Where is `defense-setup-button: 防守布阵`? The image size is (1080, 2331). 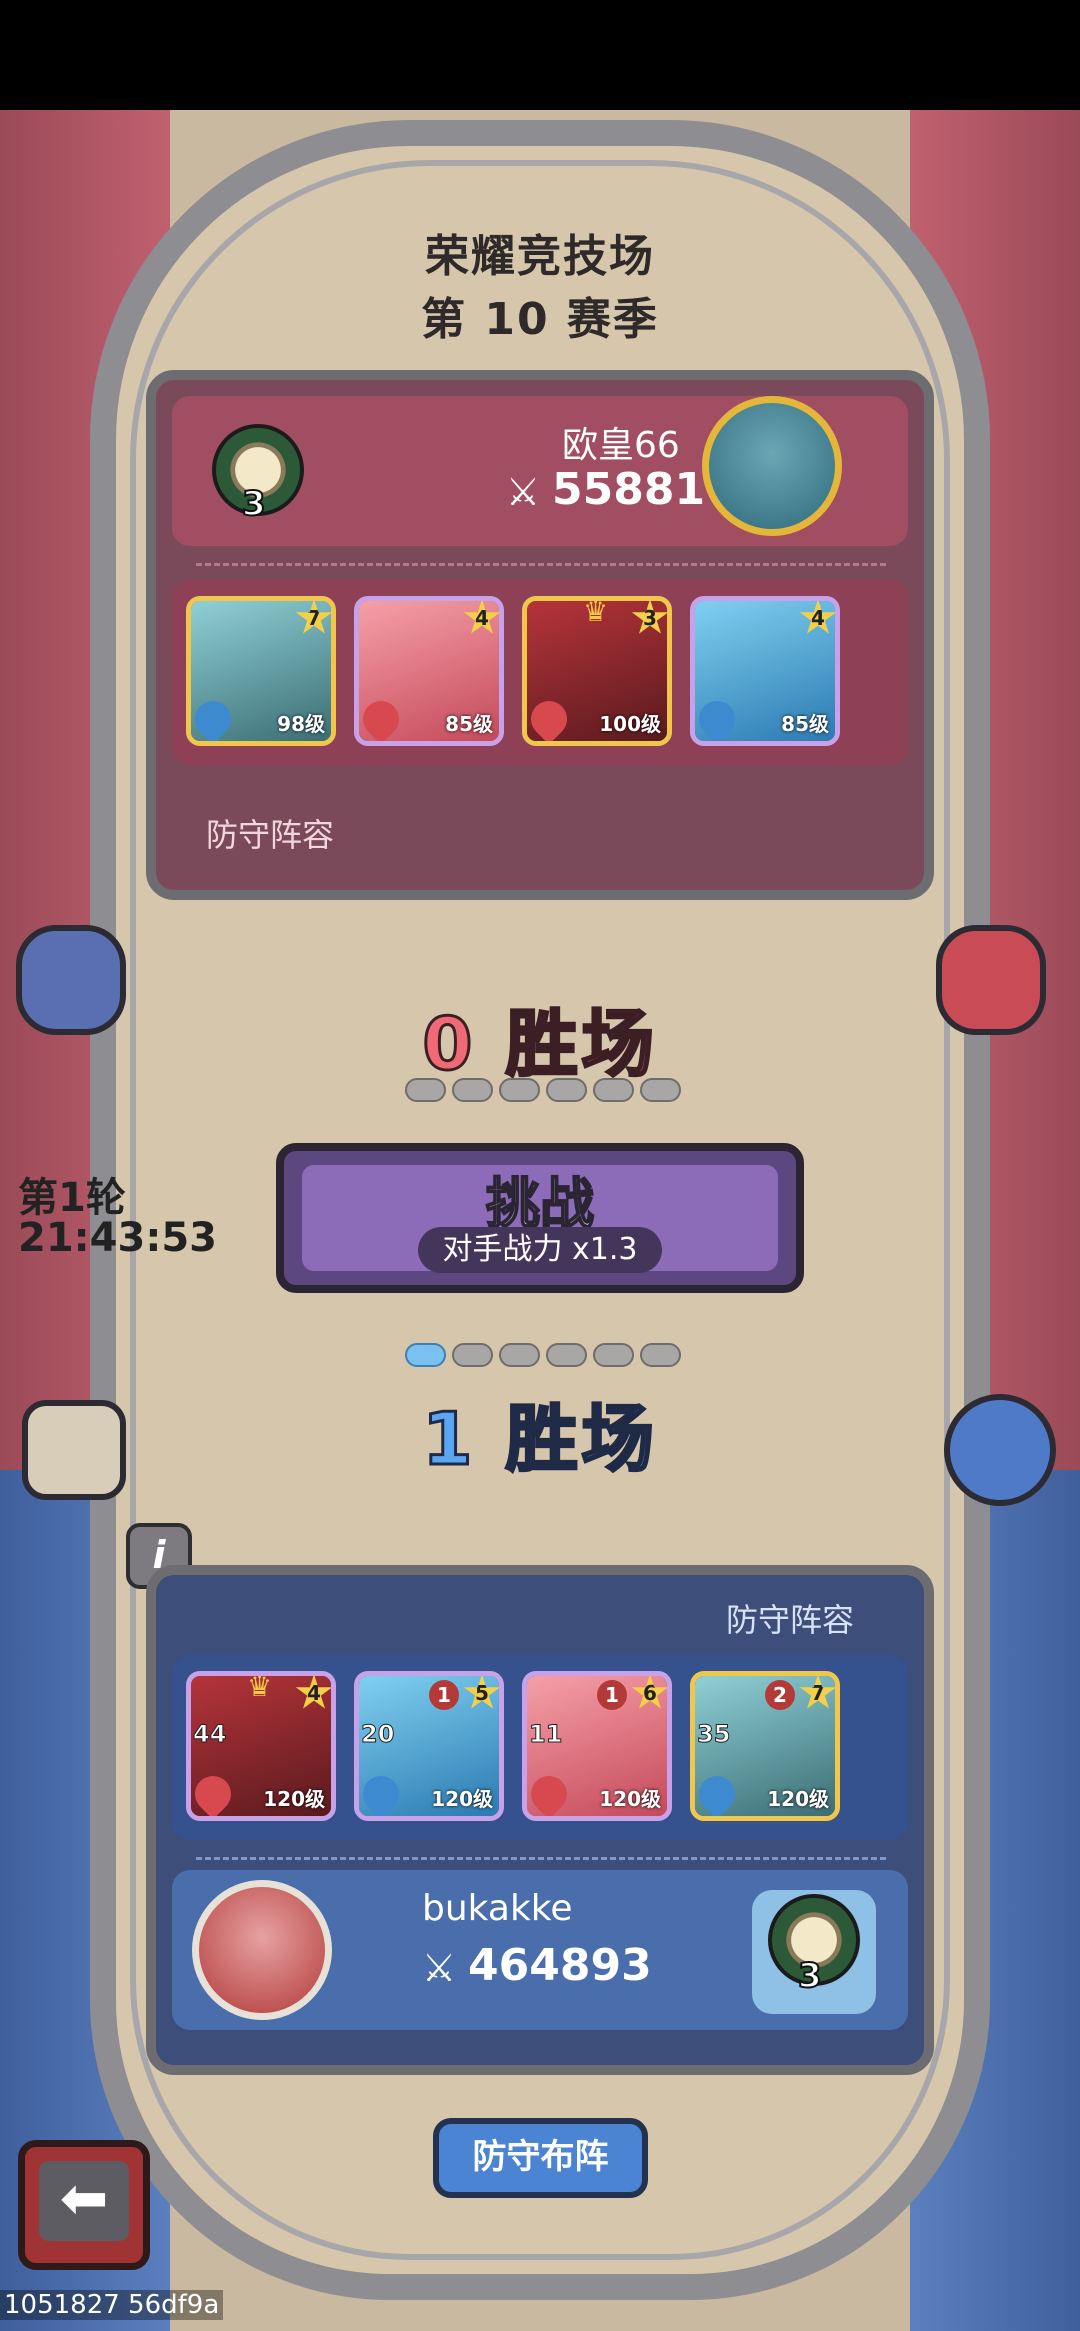 defense-setup-button: 防守布阵 is located at coordinates (540, 2158).